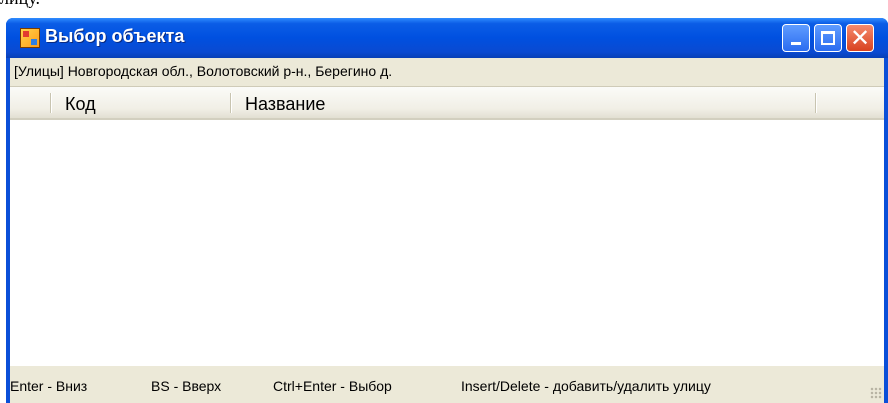  I want to click on status-hint-insert-delete: Insert/Delete - добавить/удалить улицу, so click(586, 386).